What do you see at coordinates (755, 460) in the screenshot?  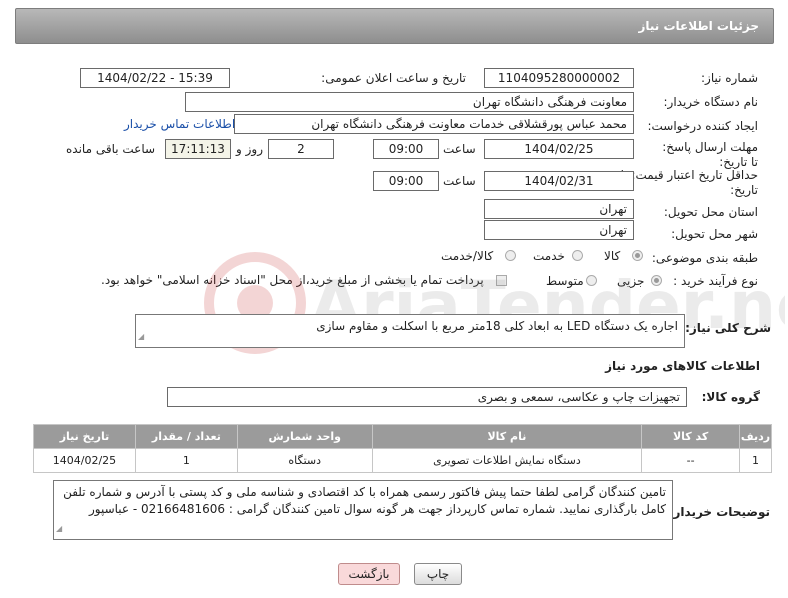 I see `cell-row: 1` at bounding box center [755, 460].